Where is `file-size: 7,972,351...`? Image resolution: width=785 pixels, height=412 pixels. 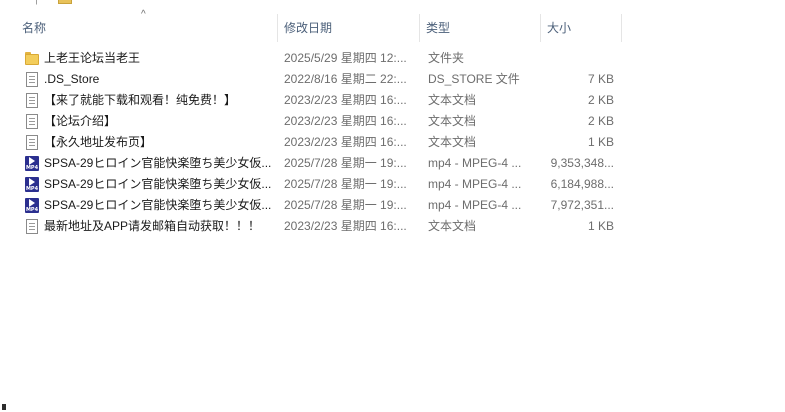 file-size: 7,972,351... is located at coordinates (582, 205).